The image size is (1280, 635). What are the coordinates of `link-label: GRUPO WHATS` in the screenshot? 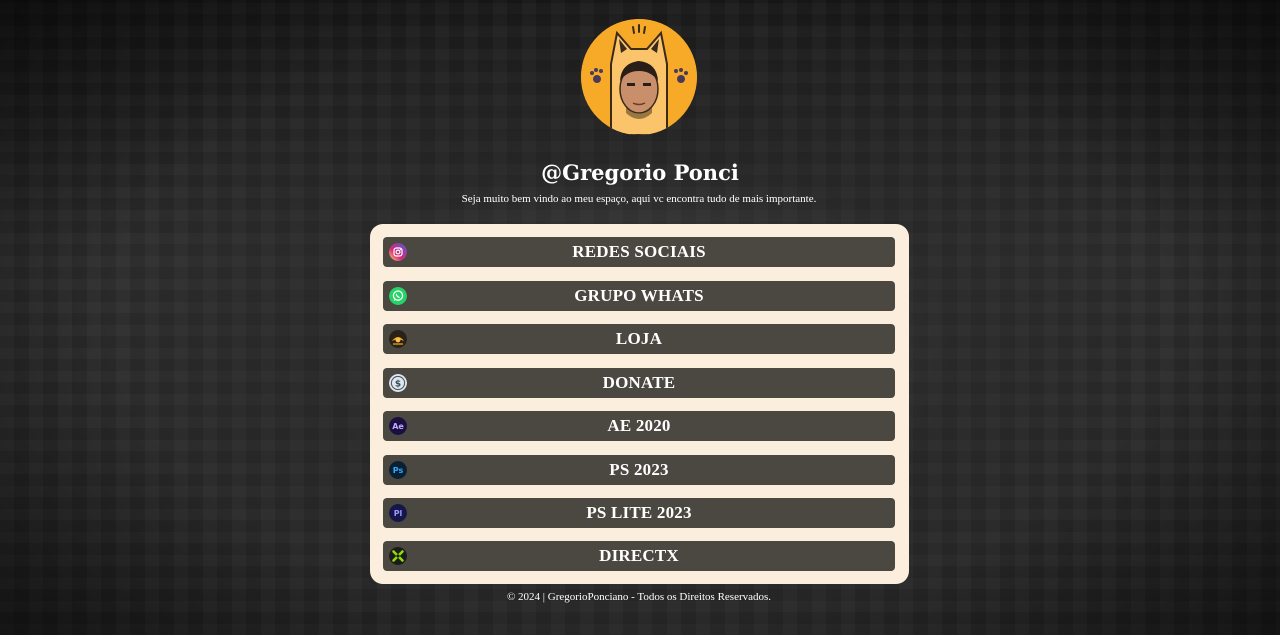 It's located at (639, 295).